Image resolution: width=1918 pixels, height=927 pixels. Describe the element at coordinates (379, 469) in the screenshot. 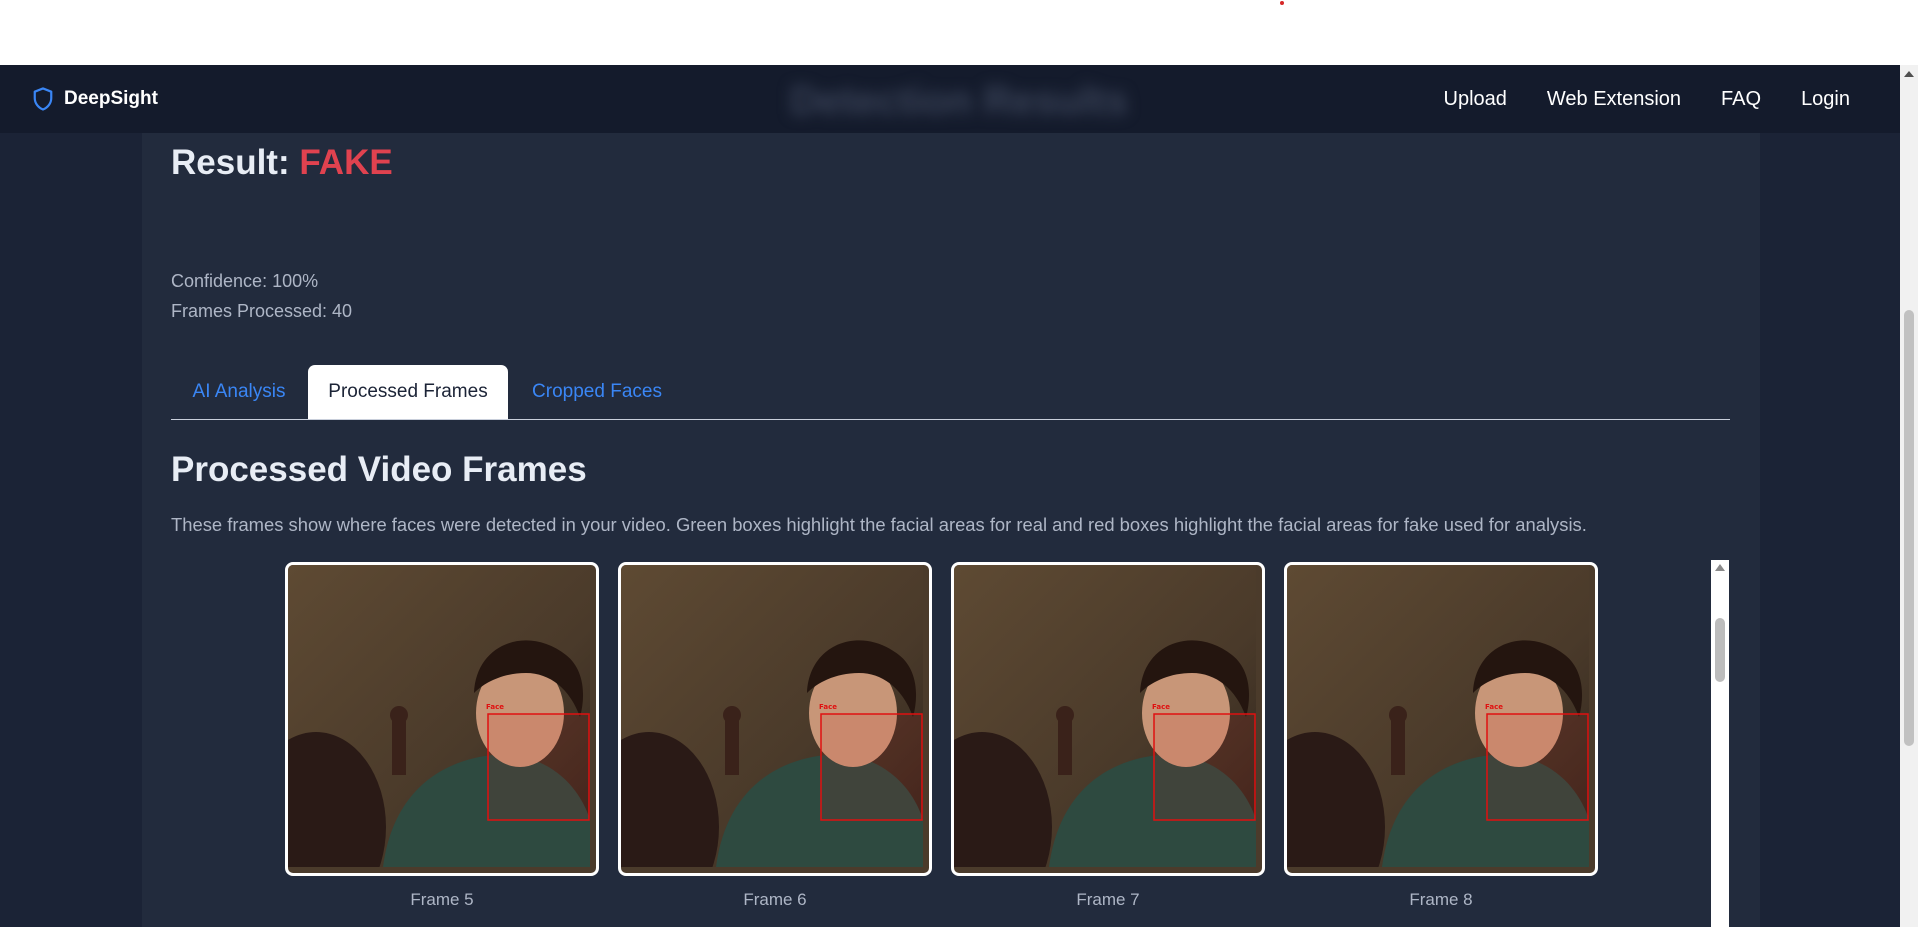

I see `section-title: Processed Video Frames` at that location.